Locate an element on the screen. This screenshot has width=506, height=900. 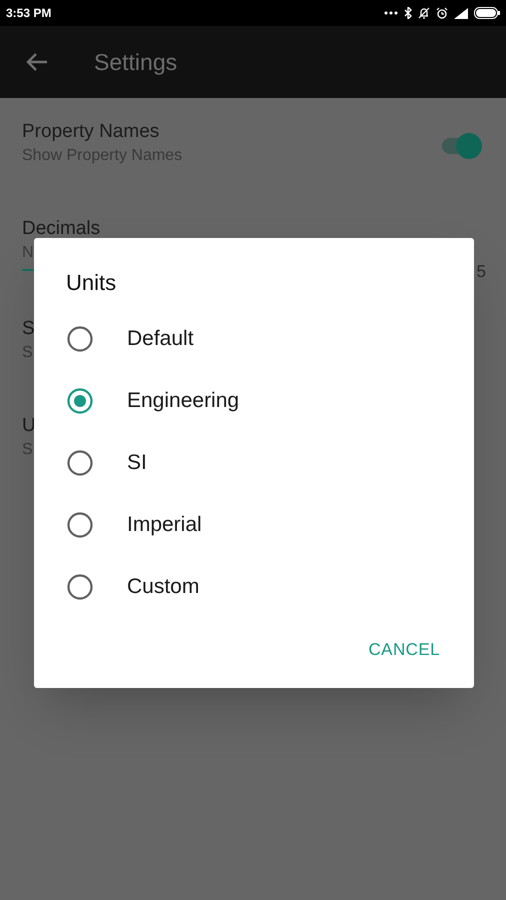
toggle-switch is located at coordinates (461, 146).